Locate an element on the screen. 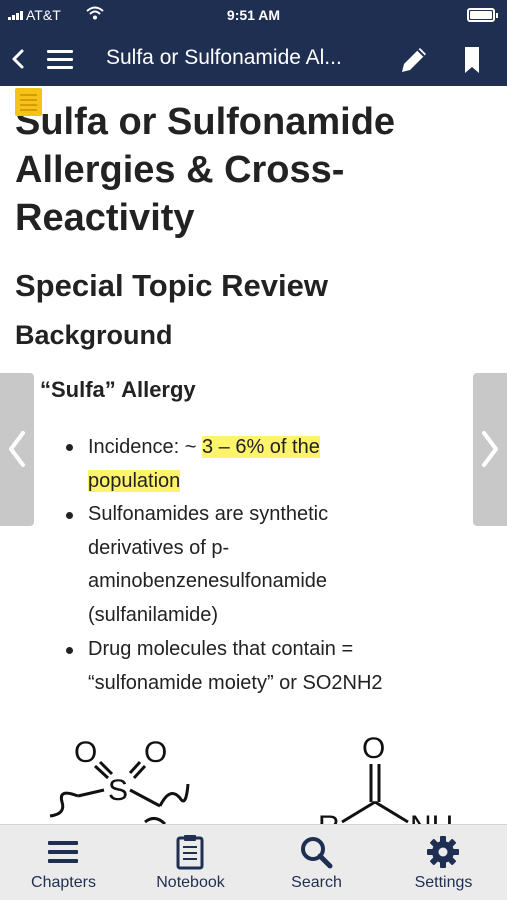 The height and width of the screenshot is (900, 507). status-bar: AT&T 9:51 AM is located at coordinates (253, 16).